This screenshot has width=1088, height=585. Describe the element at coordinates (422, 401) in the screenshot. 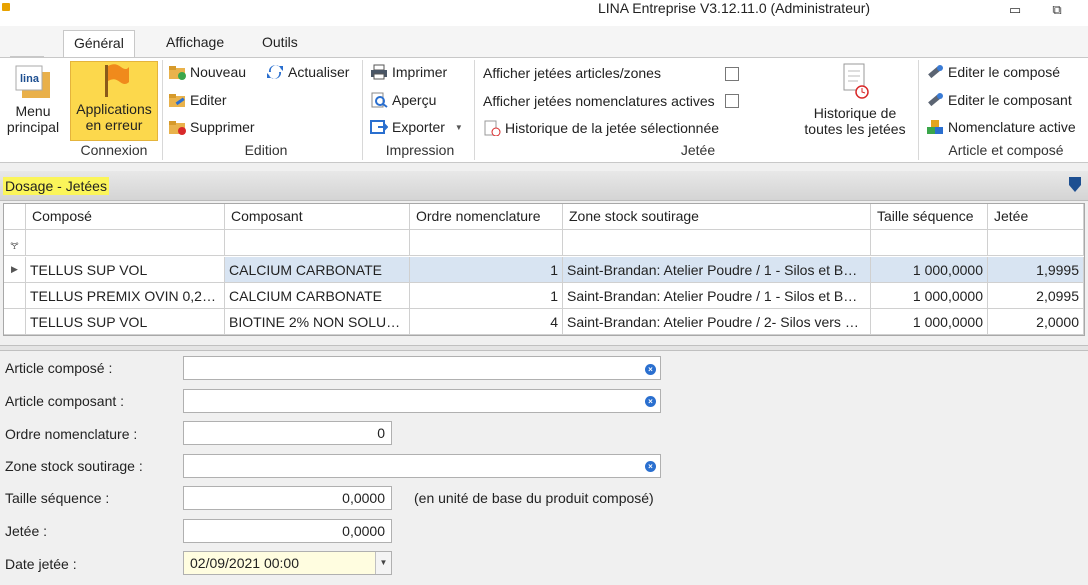

I see `article-composant-field` at that location.